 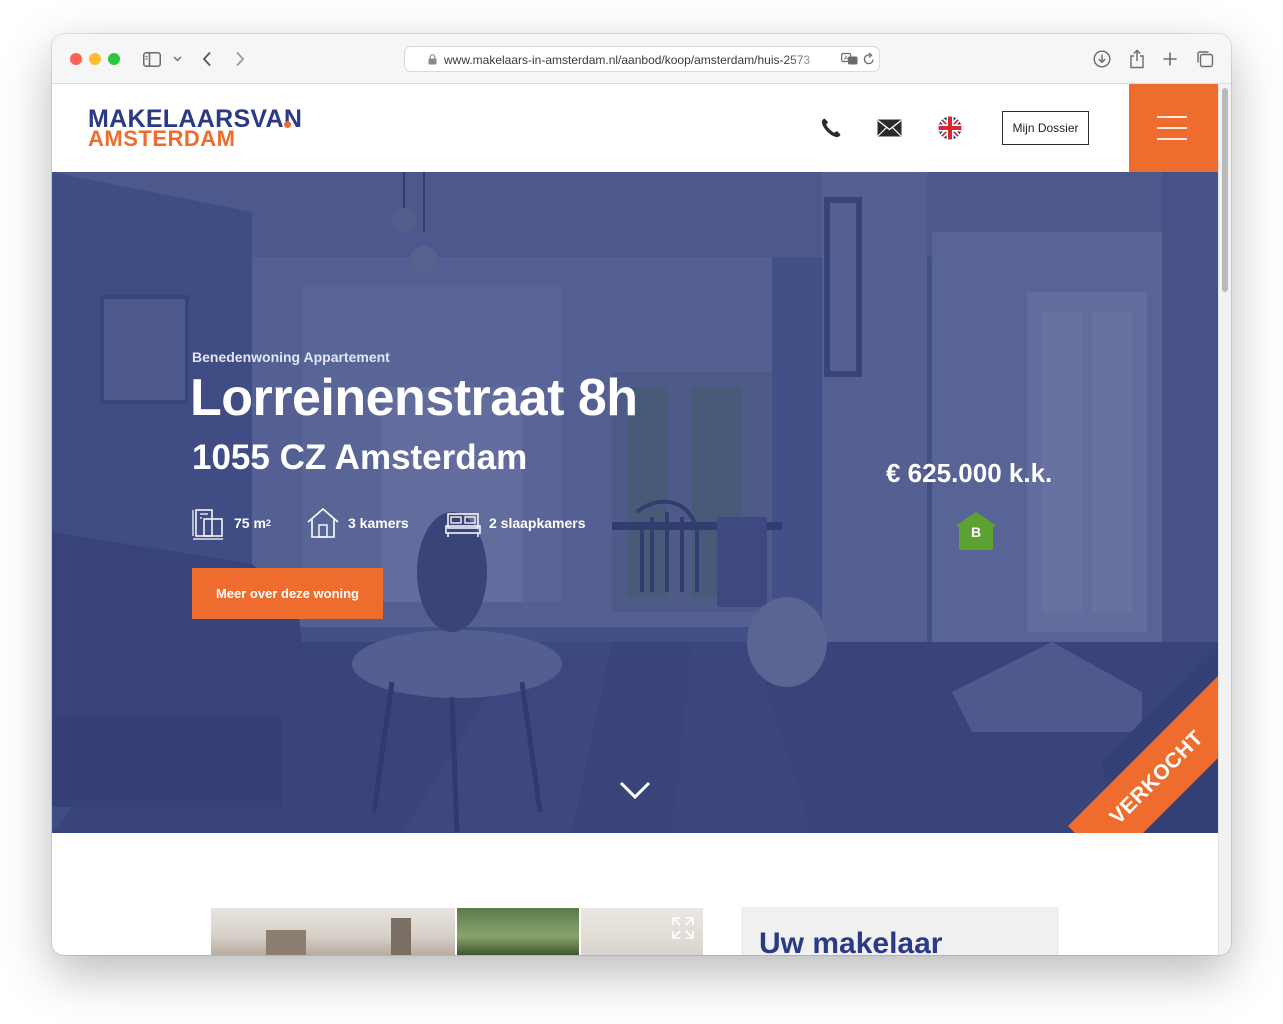 I want to click on reload-icon, so click(x=869, y=61).